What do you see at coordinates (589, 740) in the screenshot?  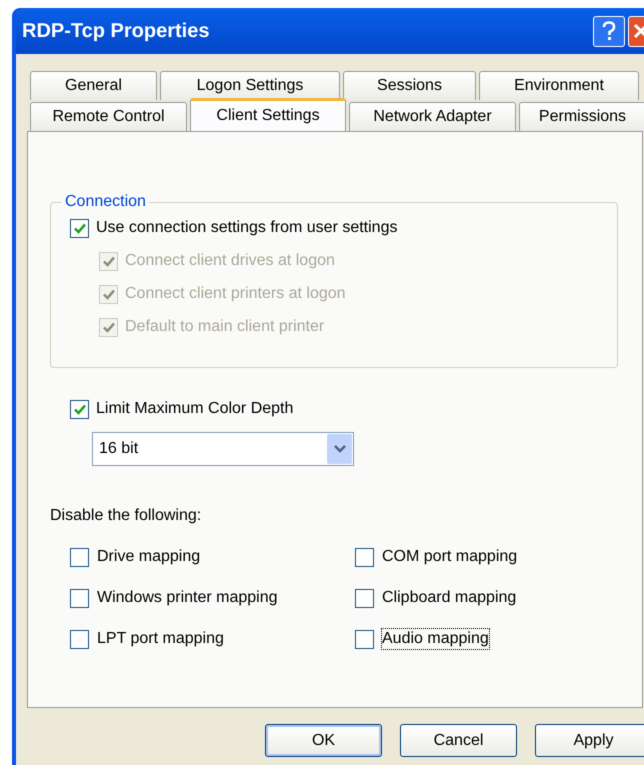 I see `dialog-button: Apply` at bounding box center [589, 740].